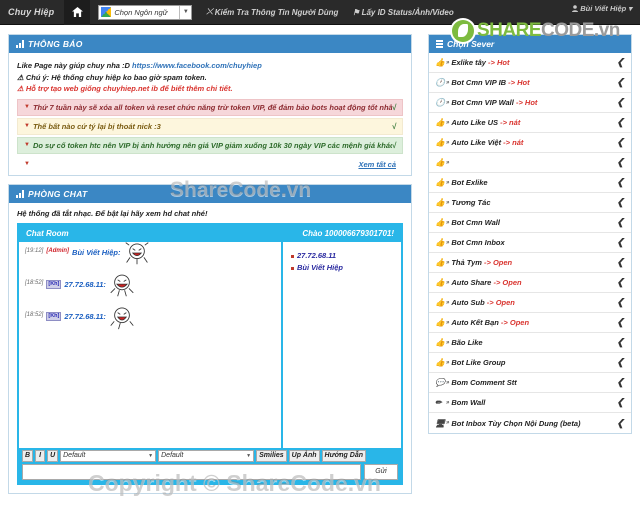 This screenshot has height=507, width=640. Describe the element at coordinates (530, 363) in the screenshot. I see `sidebar-item-bot-like-group: 👍» Bot Like Group ❮` at that location.